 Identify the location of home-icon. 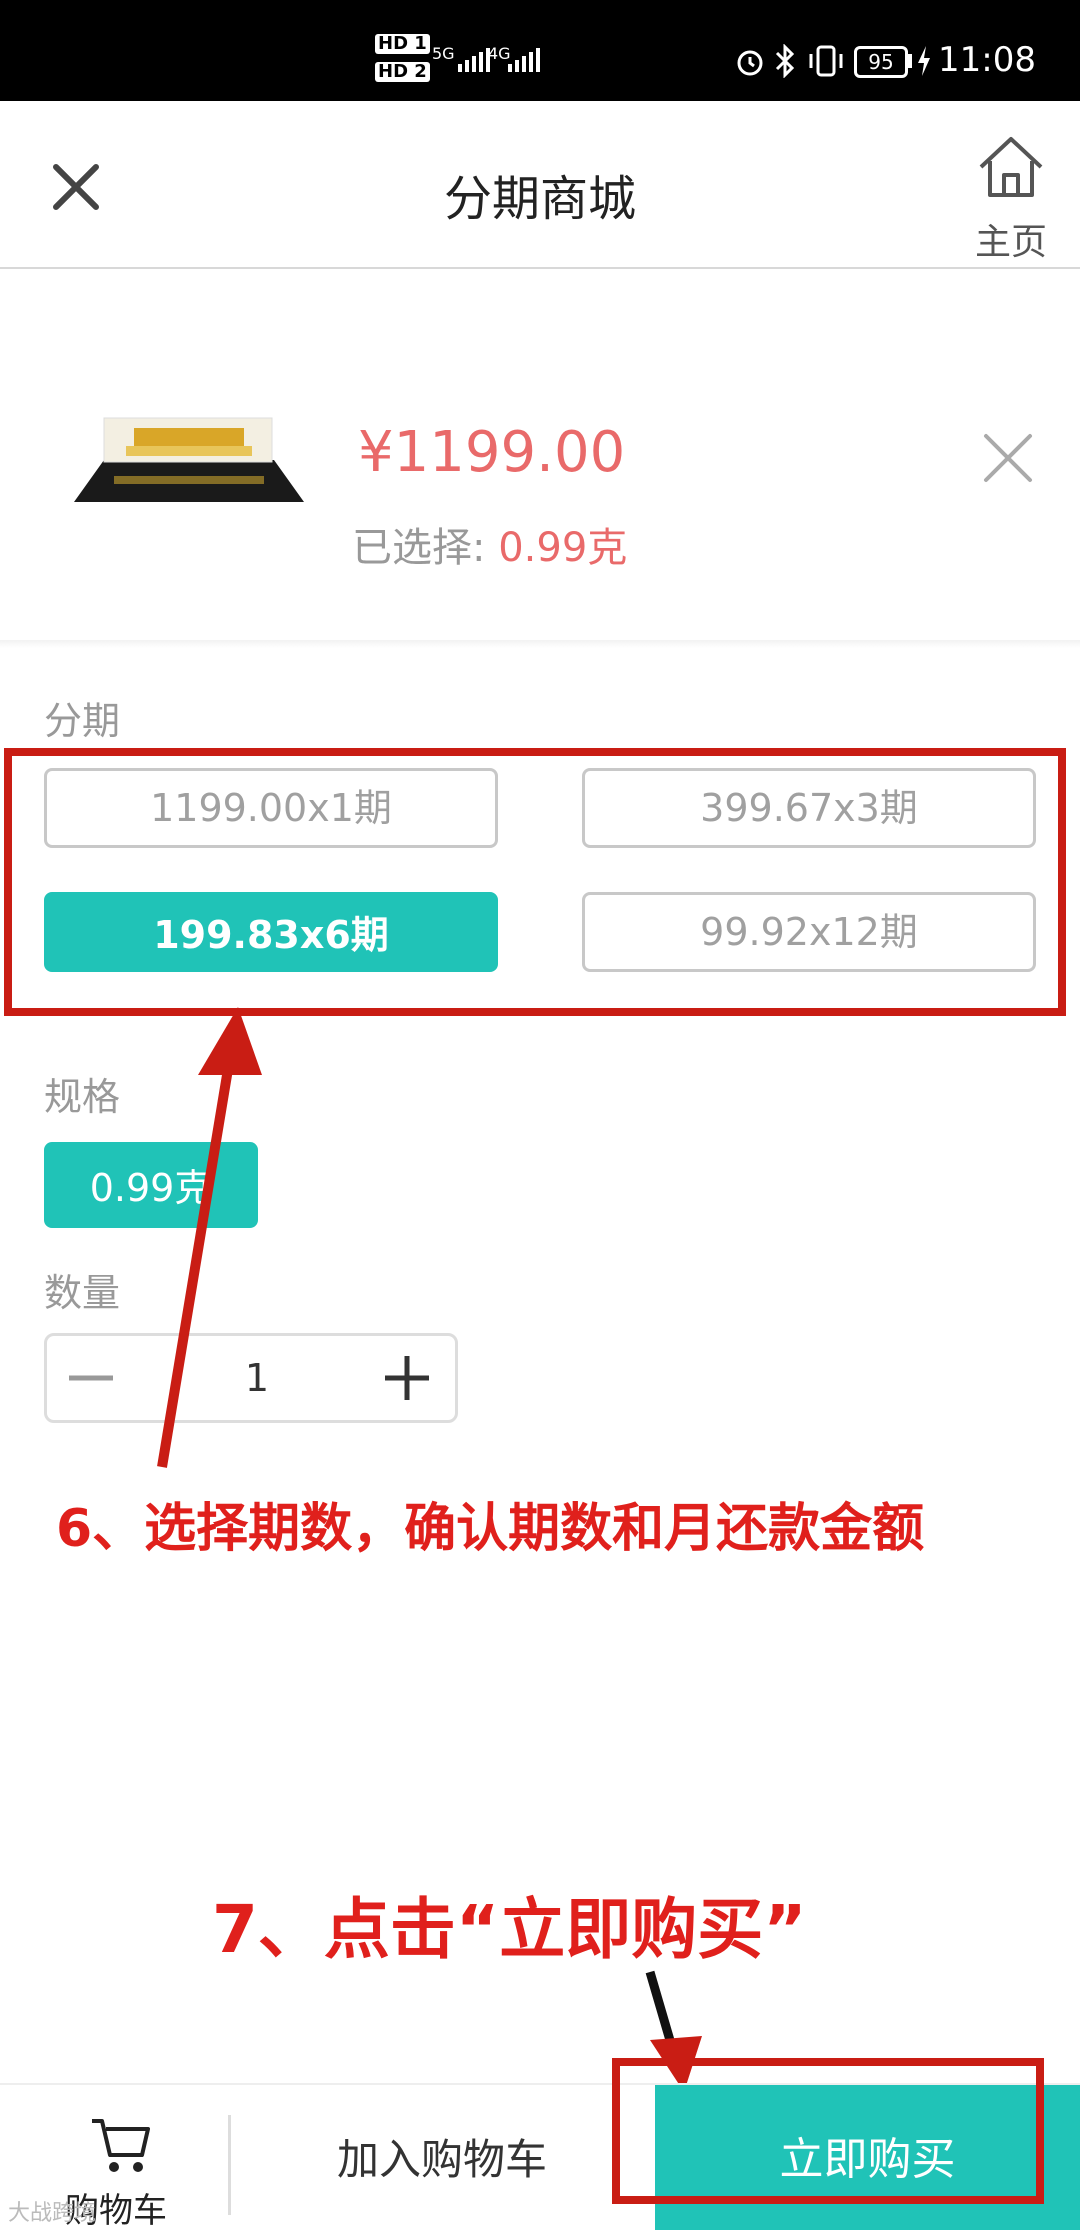
(1011, 167).